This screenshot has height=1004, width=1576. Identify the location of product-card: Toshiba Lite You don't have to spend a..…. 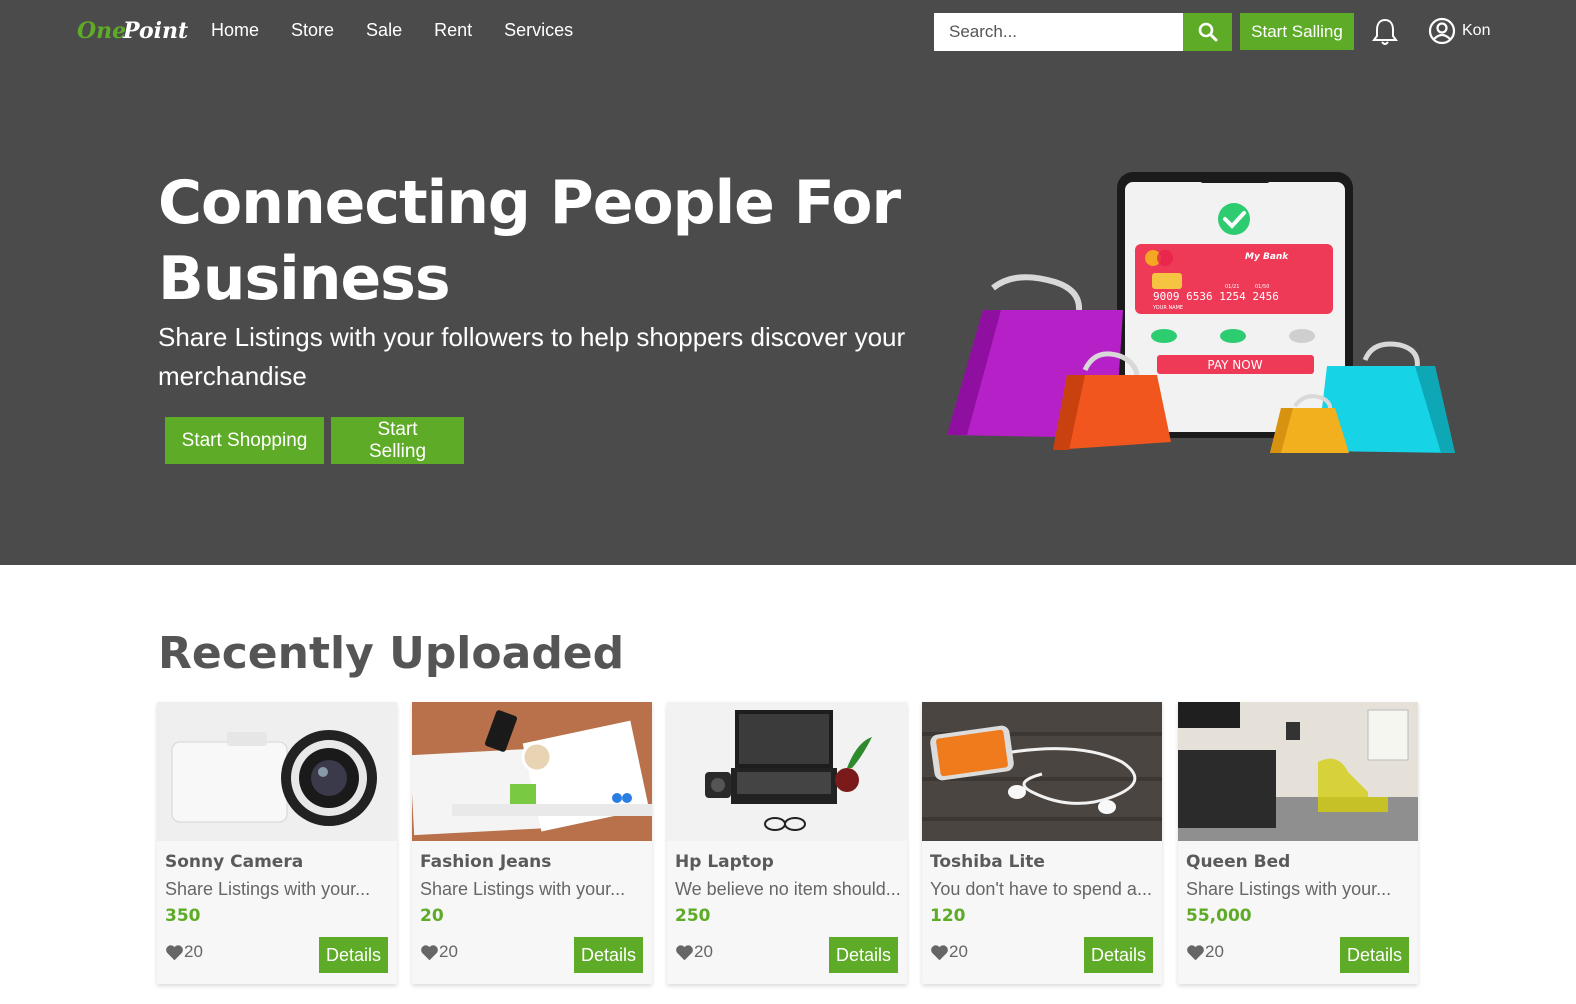
(1042, 843).